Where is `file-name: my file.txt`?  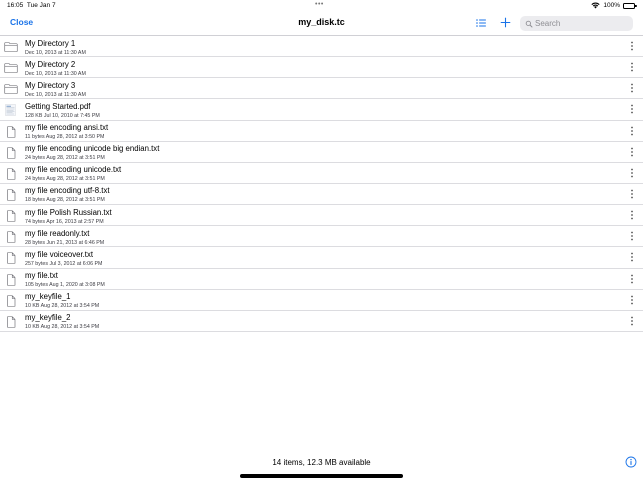
file-name: my file.txt is located at coordinates (41, 276).